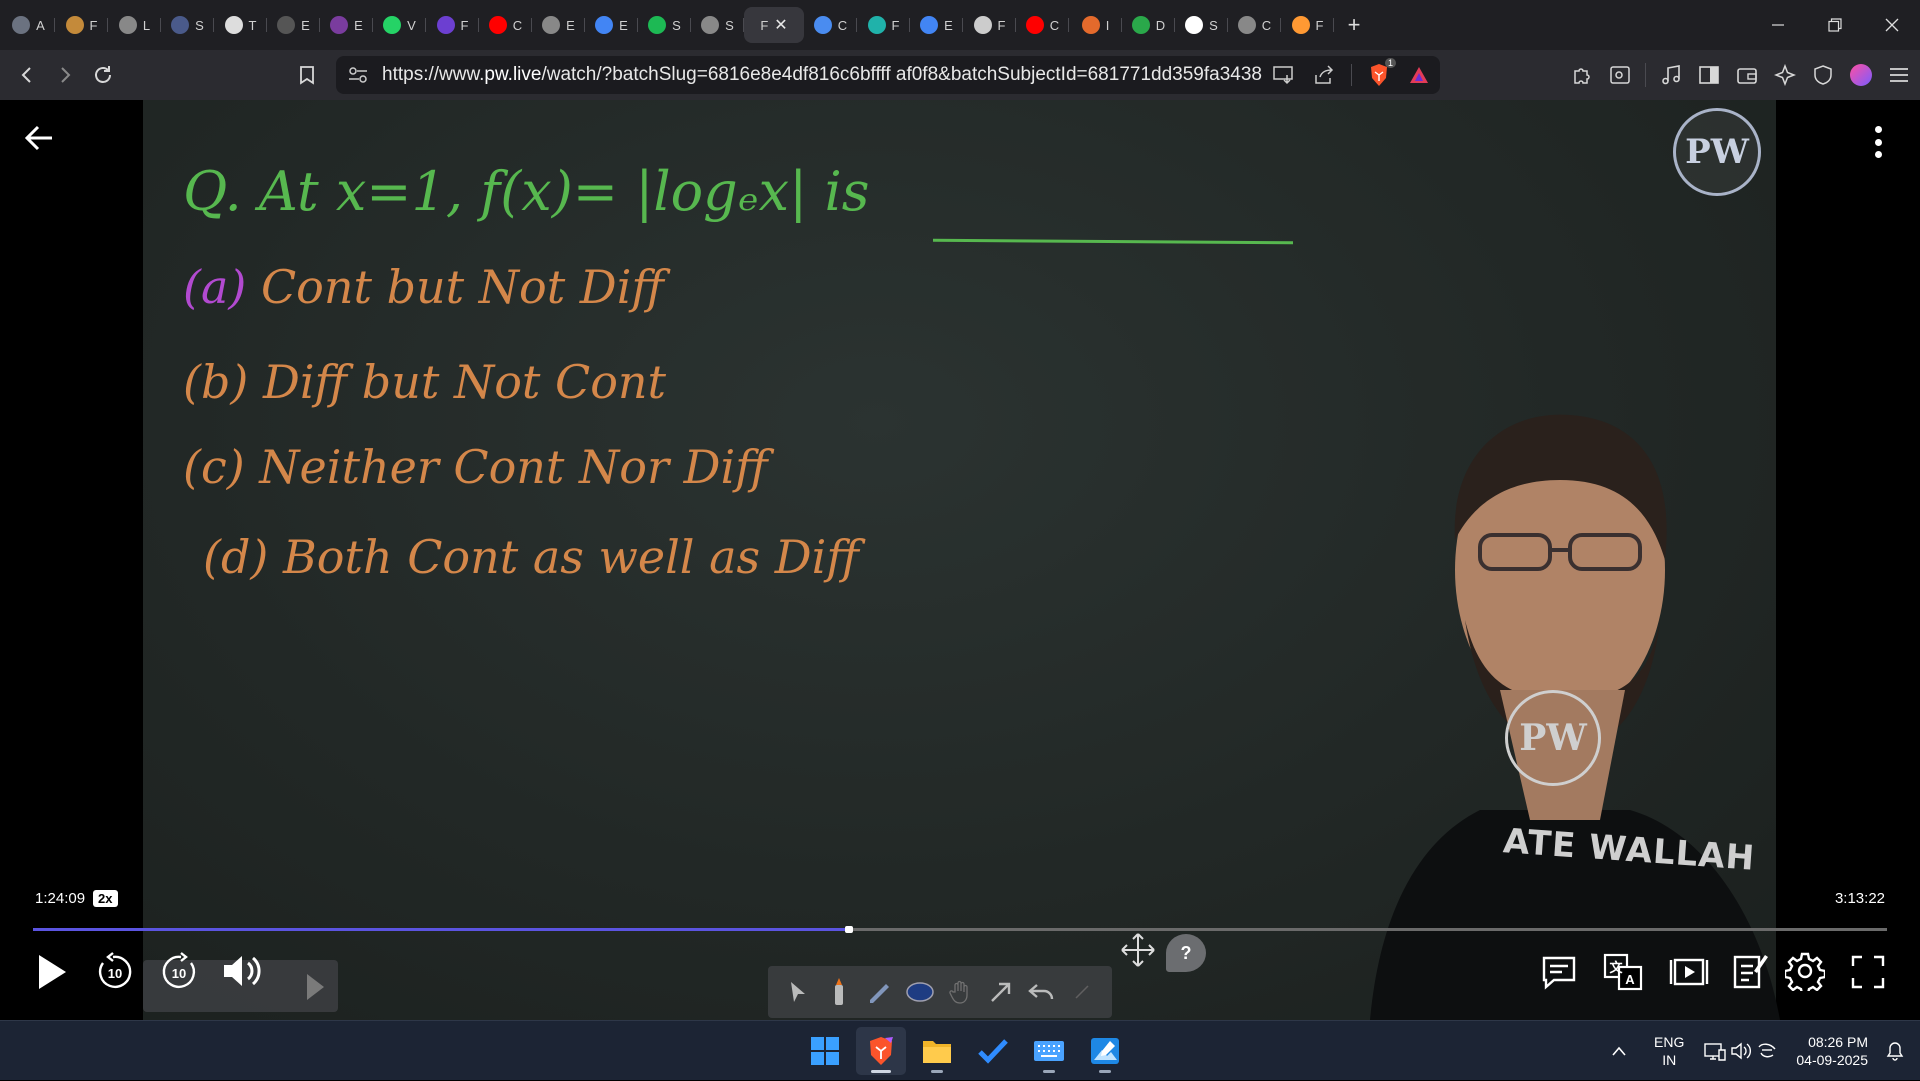  What do you see at coordinates (780, 25) in the screenshot?
I see `close-tab-icon: ✕` at bounding box center [780, 25].